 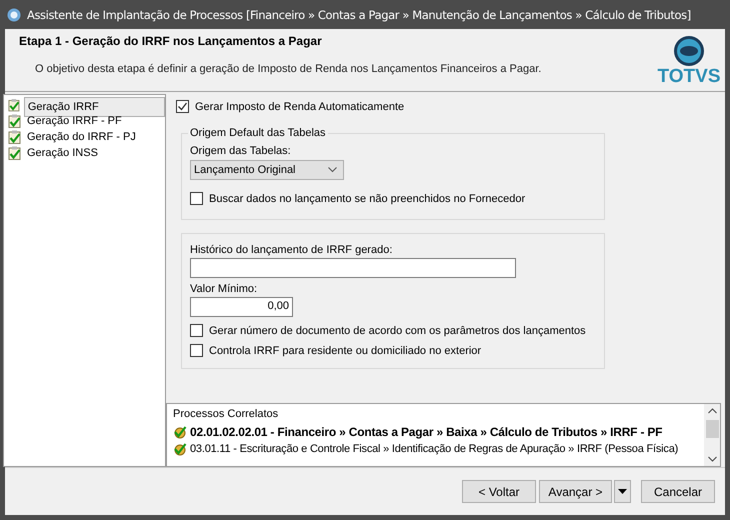 I want to click on origin-dropdown: Lançamento Original, so click(x=267, y=170).